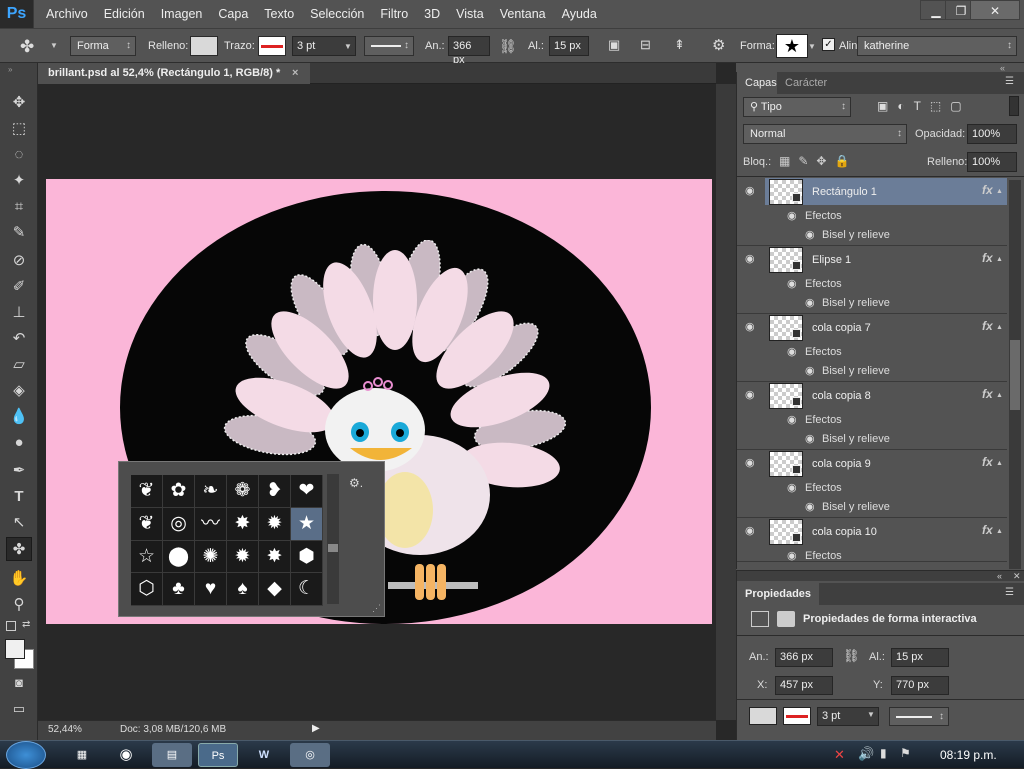 This screenshot has height=769, width=1024. Describe the element at coordinates (1017, 576) in the screenshot. I see `close-properties-icon: ✕` at that location.